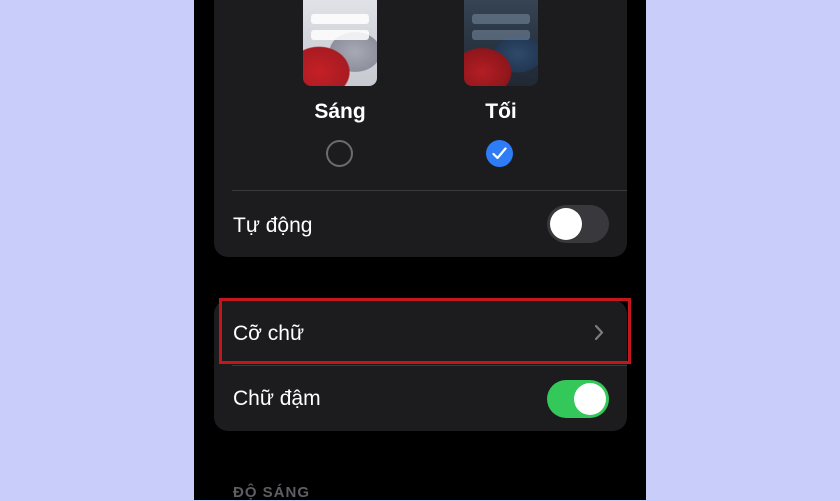 This screenshot has width=840, height=501. Describe the element at coordinates (340, 111) in the screenshot. I see `light-mode-label: Sáng` at that location.